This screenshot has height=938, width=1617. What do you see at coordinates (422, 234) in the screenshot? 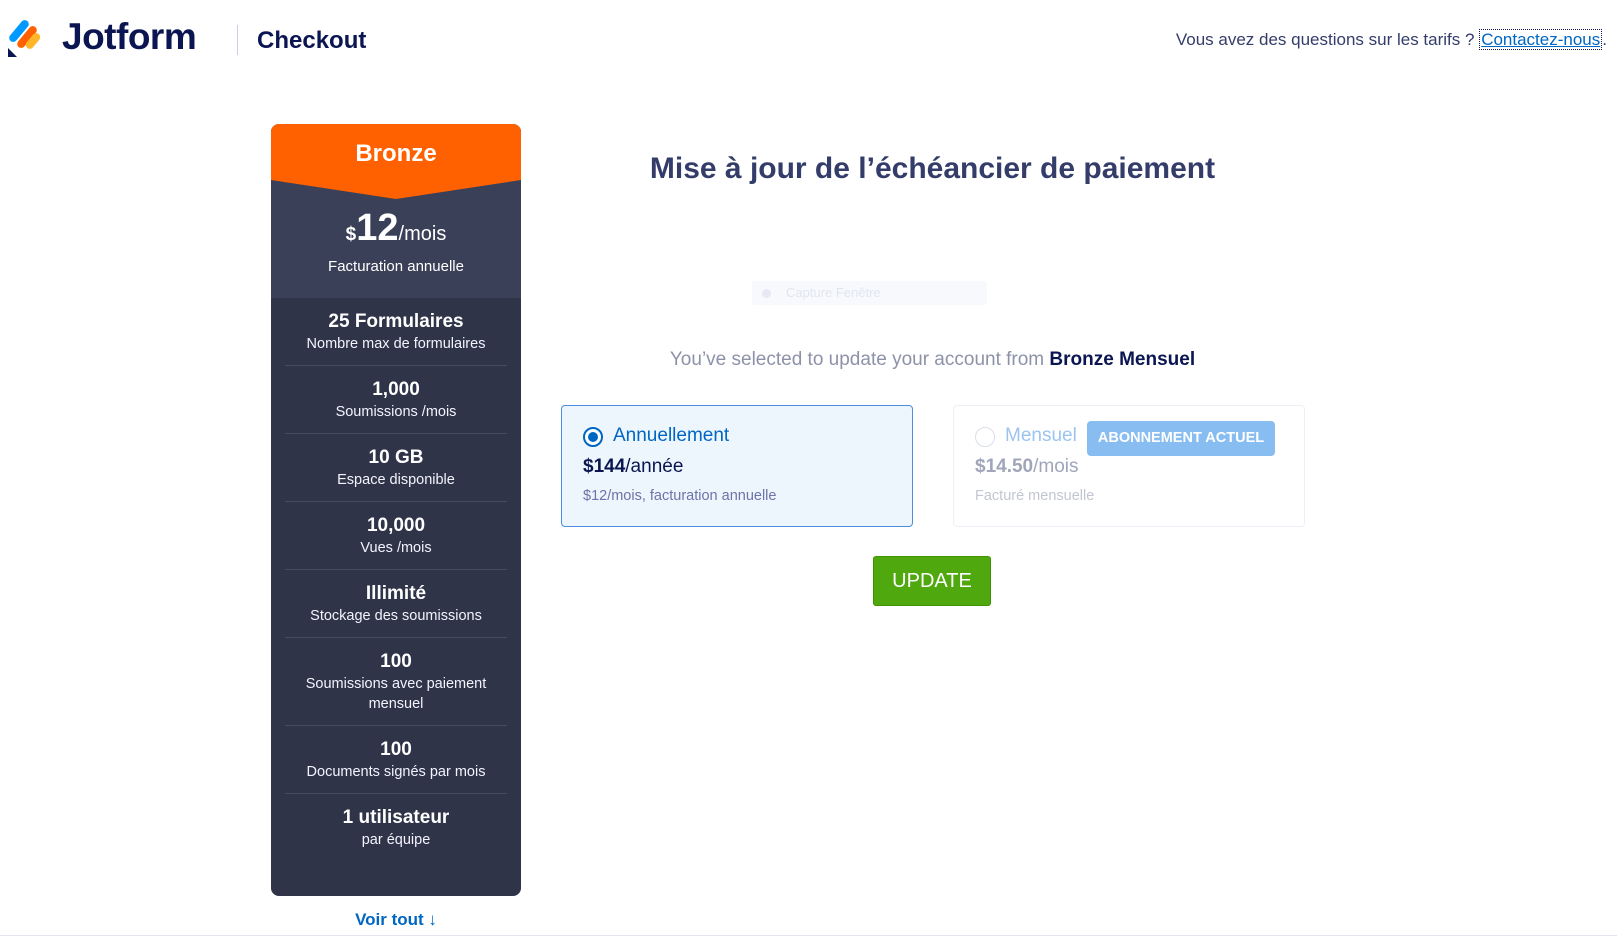
I see `price-period: /mois` at bounding box center [422, 234].